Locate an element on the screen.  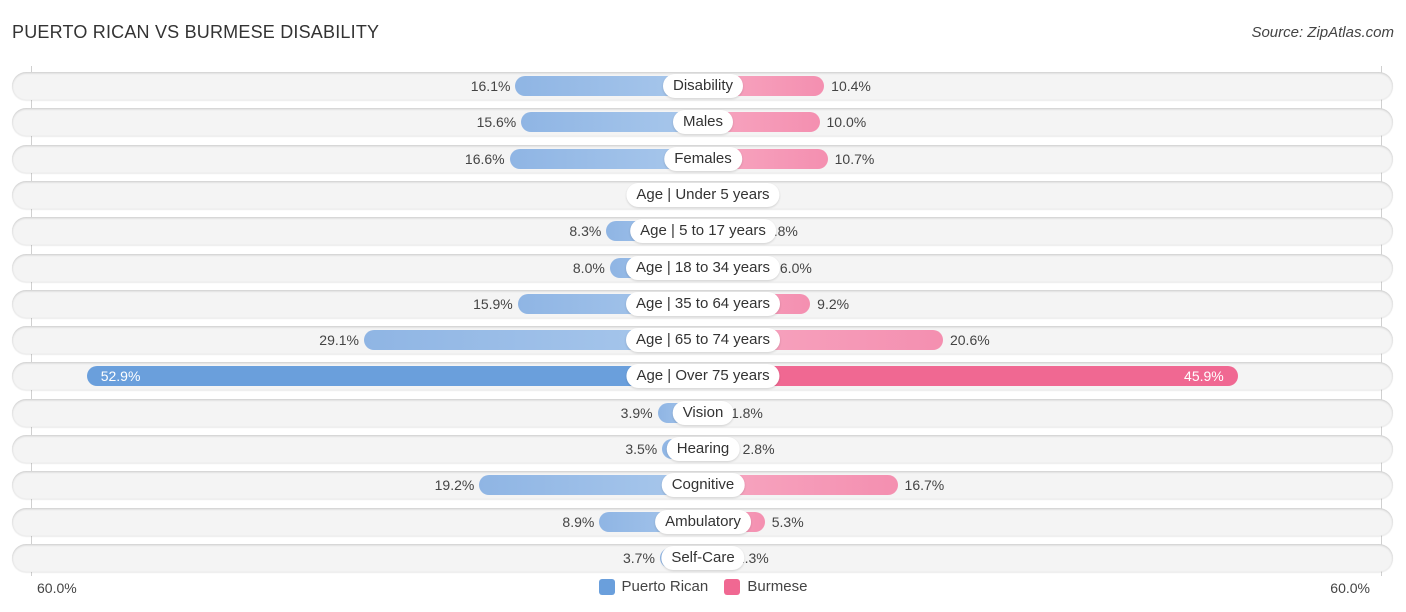
value-label-puerto-rican: 15.6% is located at coordinates (496, 122).